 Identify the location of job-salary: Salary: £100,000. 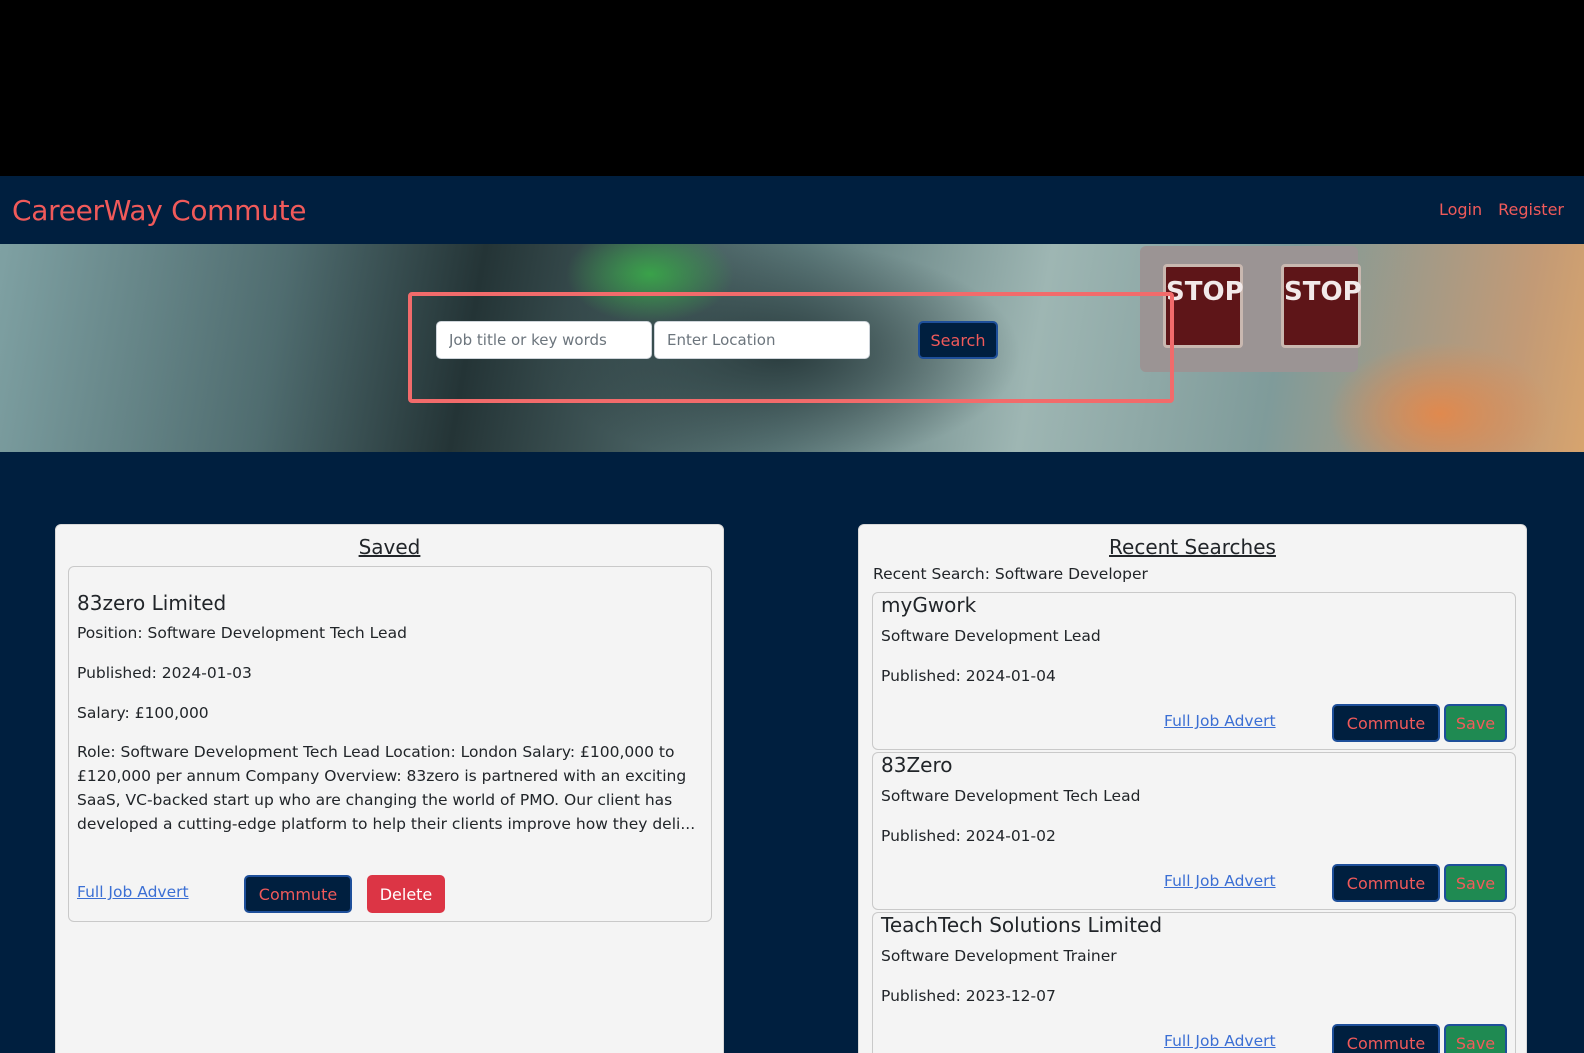
(143, 713).